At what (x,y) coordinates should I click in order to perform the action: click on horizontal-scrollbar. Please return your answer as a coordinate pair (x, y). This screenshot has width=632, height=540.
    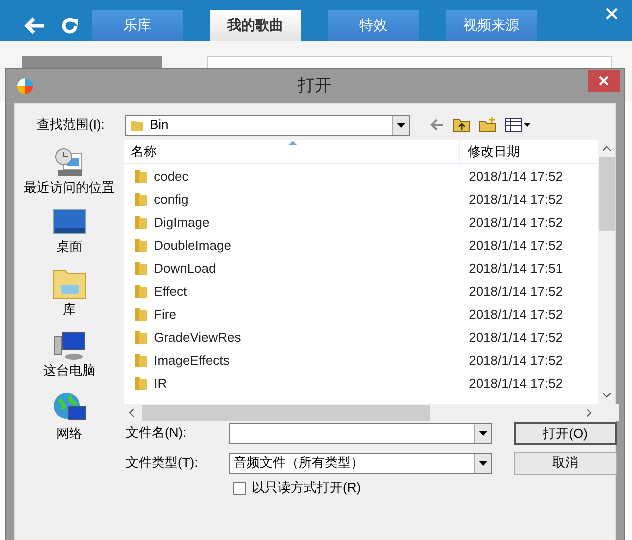
    Looking at the image, I should click on (372, 412).